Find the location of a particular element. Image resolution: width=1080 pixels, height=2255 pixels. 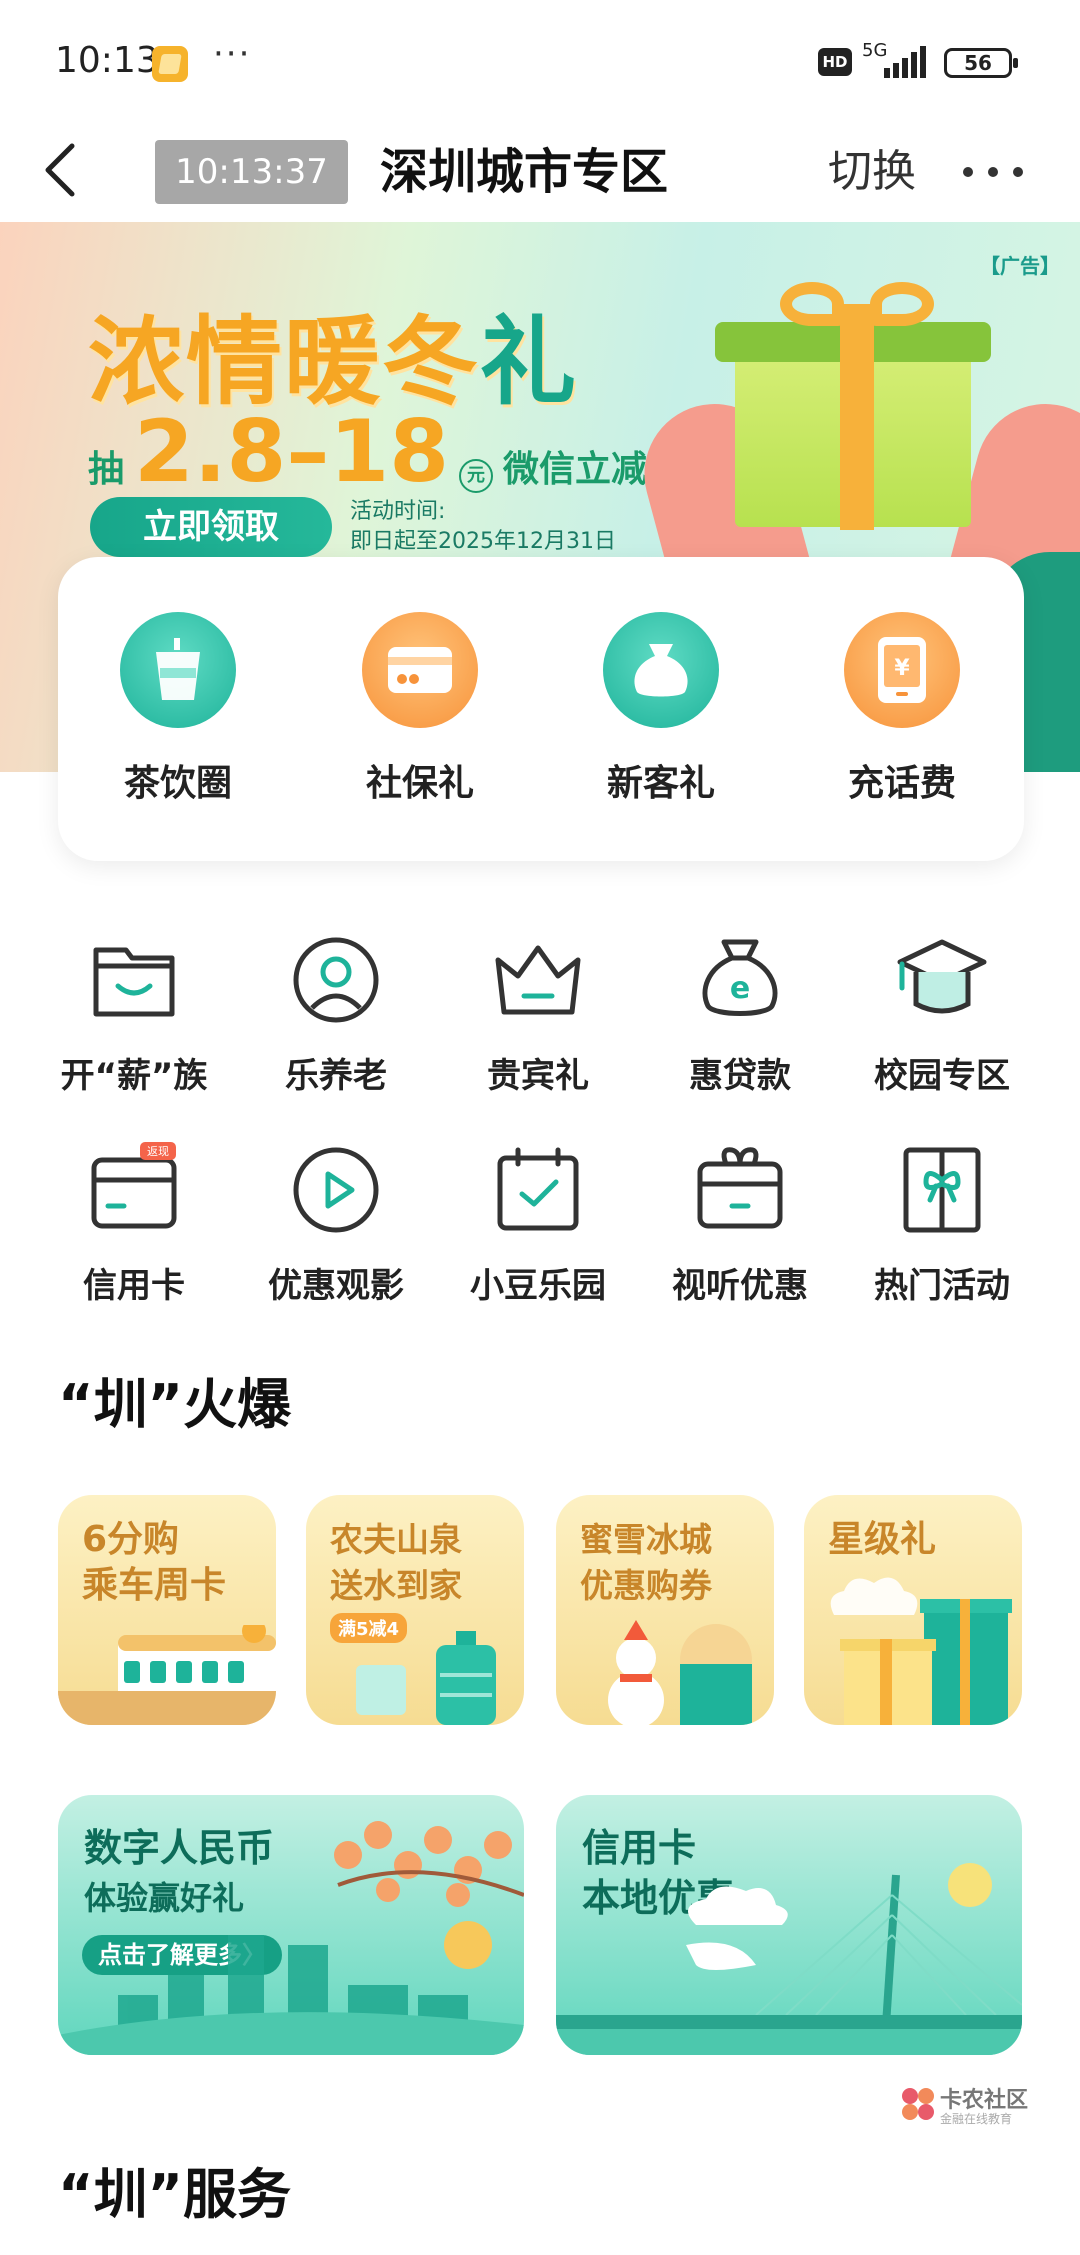

promo-text: 农夫山泉 送水到家 is located at coordinates (396, 1563).